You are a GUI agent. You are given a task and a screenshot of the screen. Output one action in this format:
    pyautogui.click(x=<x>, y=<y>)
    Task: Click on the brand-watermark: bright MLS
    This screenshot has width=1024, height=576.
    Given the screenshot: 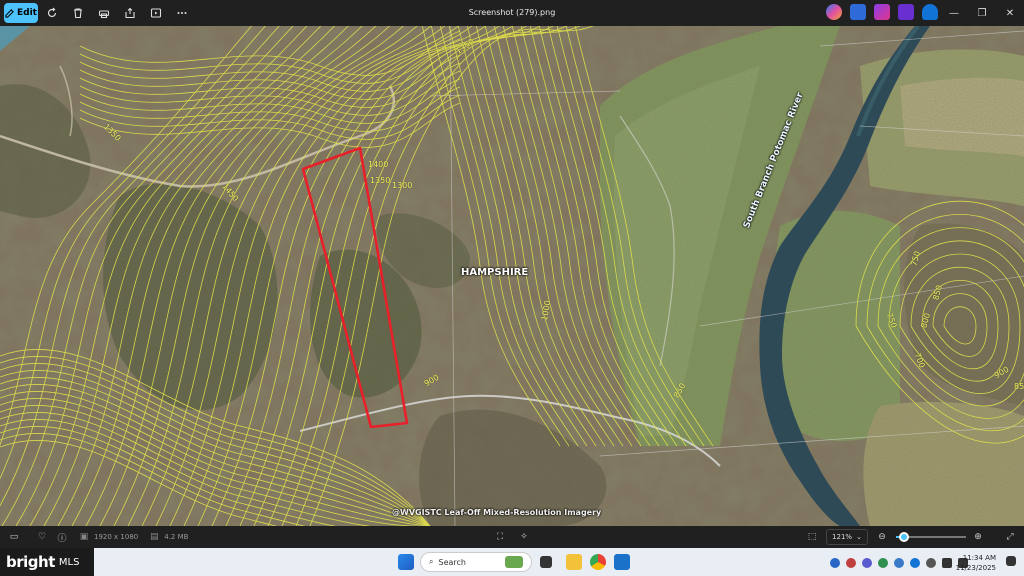 What is the action you would take?
    pyautogui.click(x=47, y=562)
    